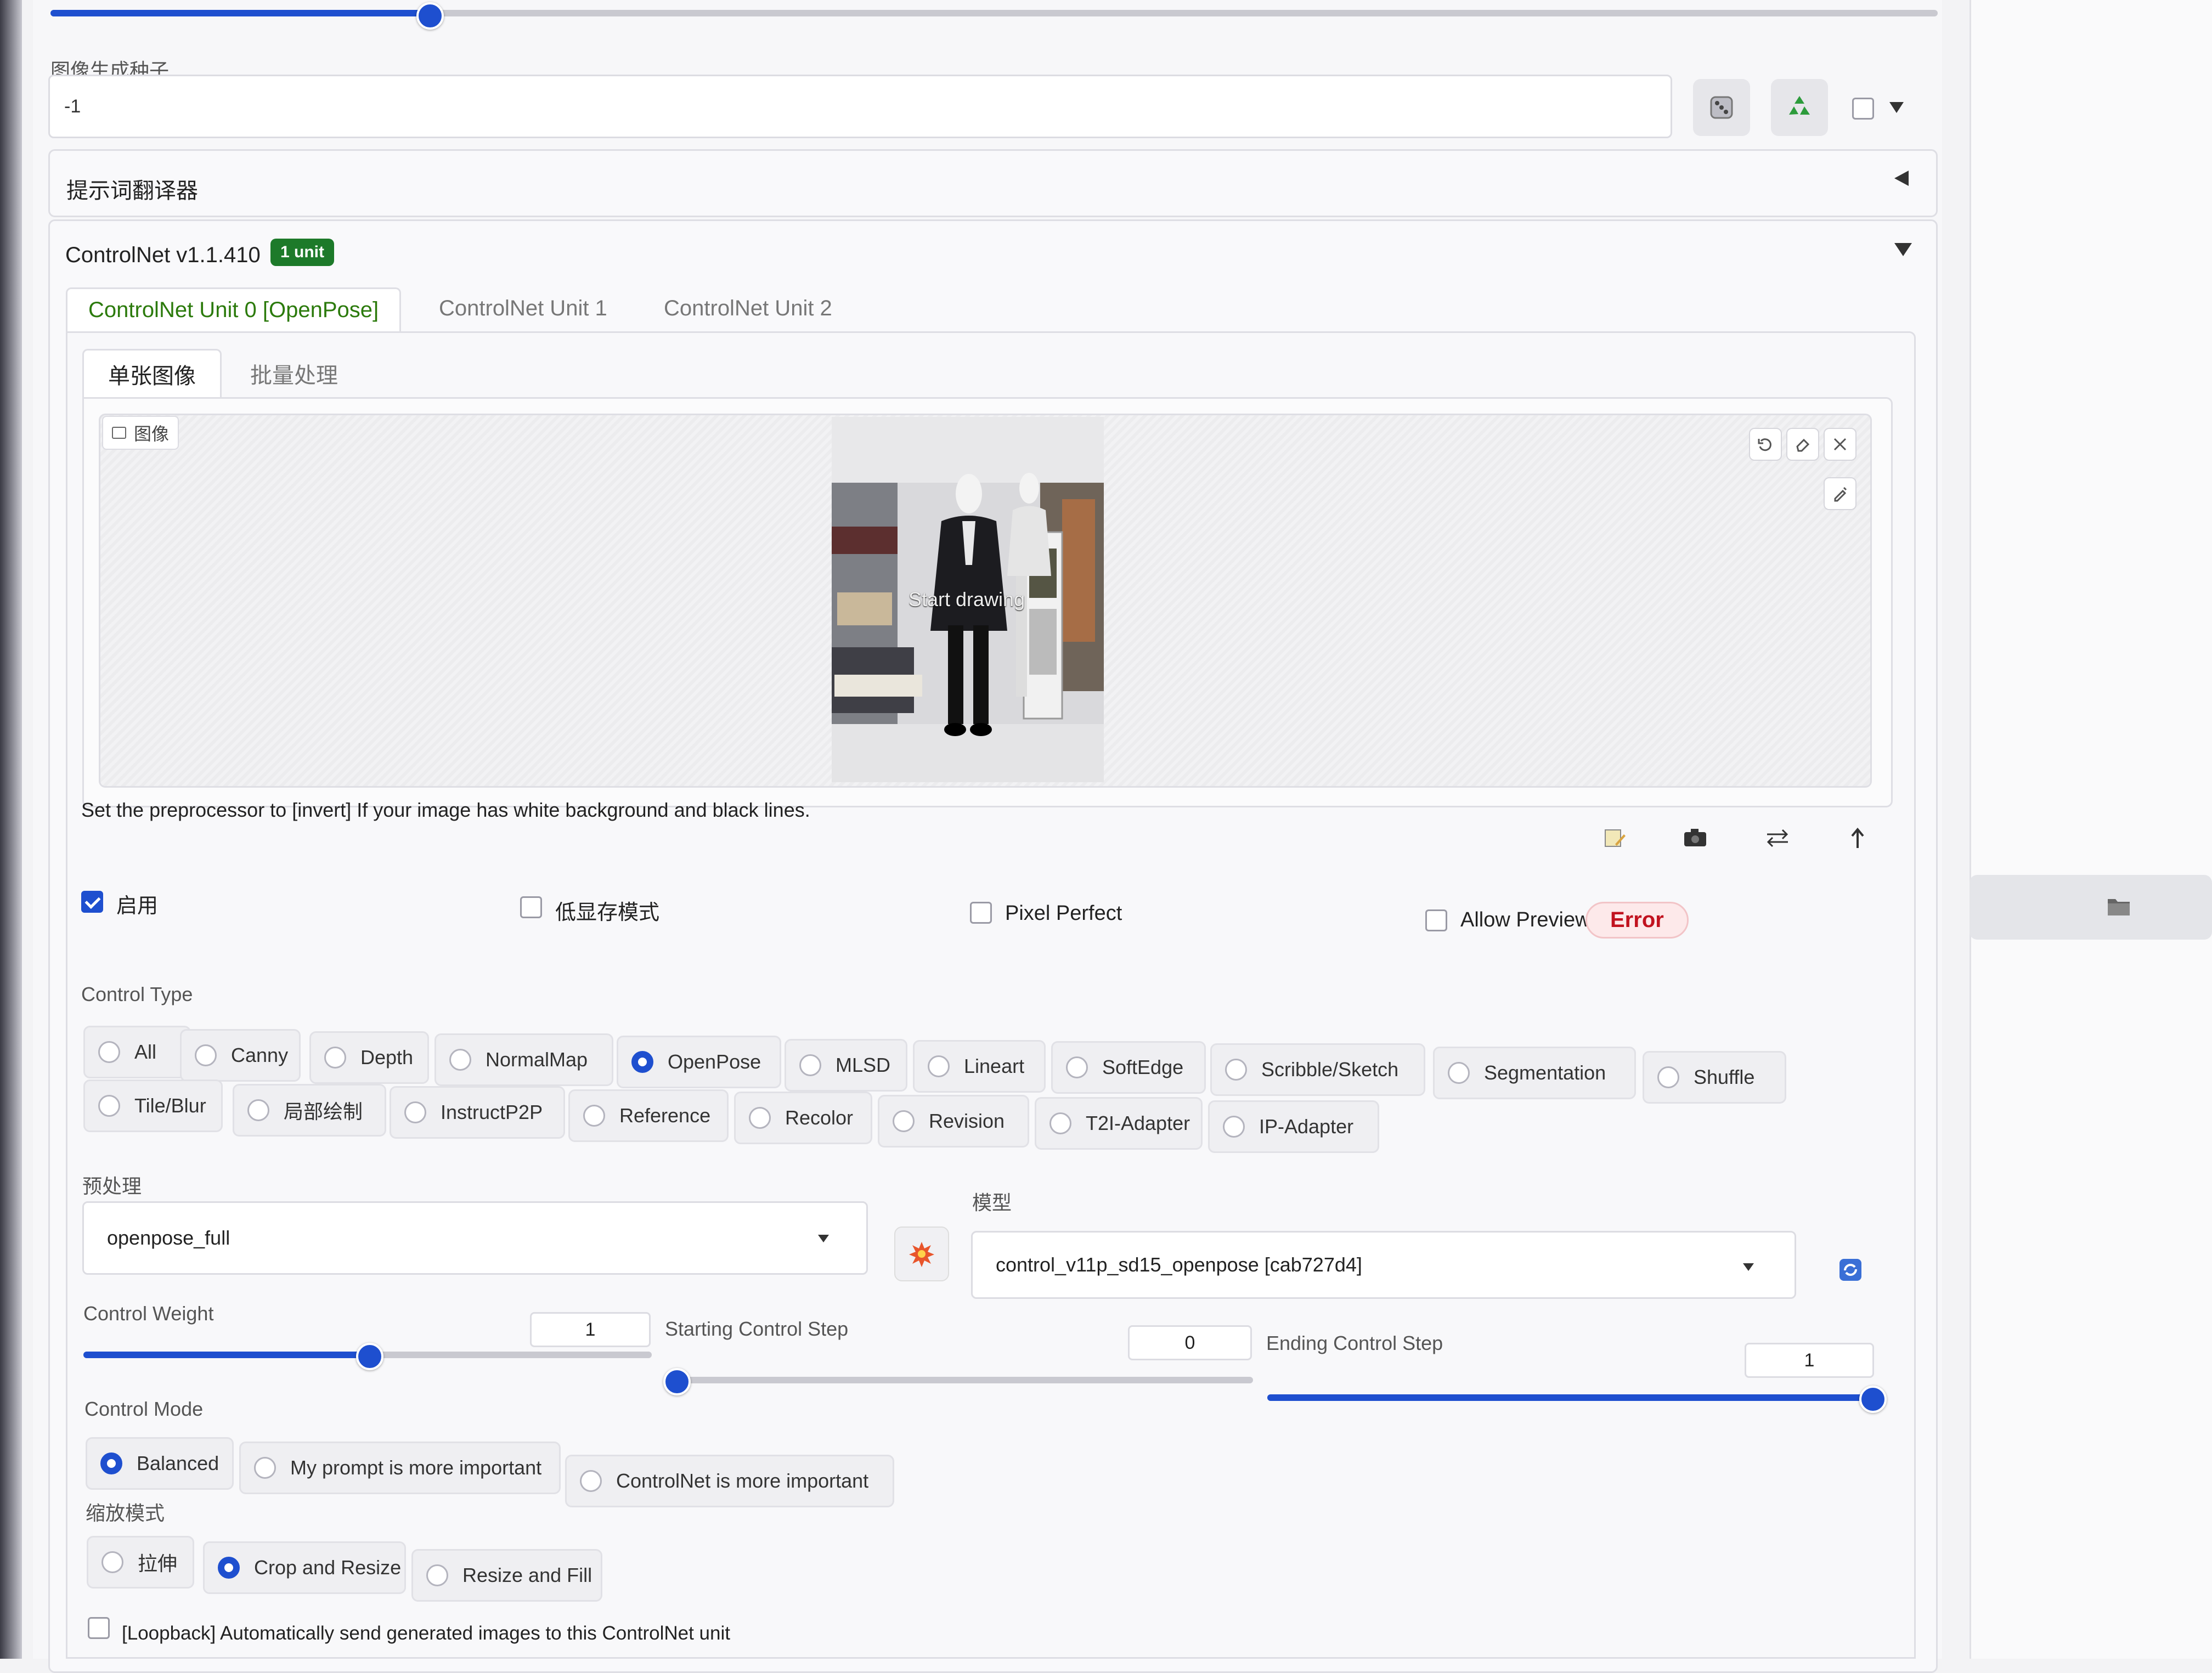 The width and height of the screenshot is (2212, 1673). What do you see at coordinates (730, 1481) in the screenshot?
I see `control-mode-controlnet: ControlNet is more important` at bounding box center [730, 1481].